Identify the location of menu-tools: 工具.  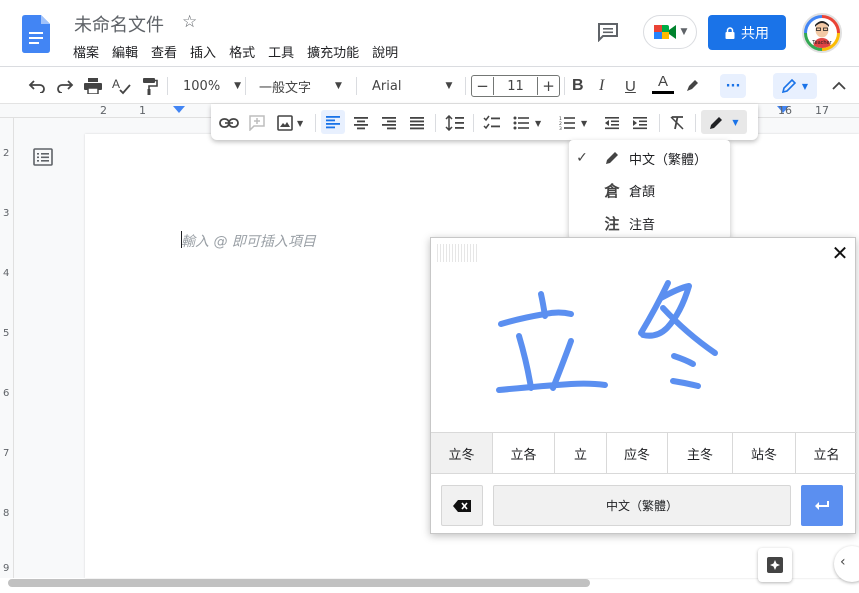
(284, 51).